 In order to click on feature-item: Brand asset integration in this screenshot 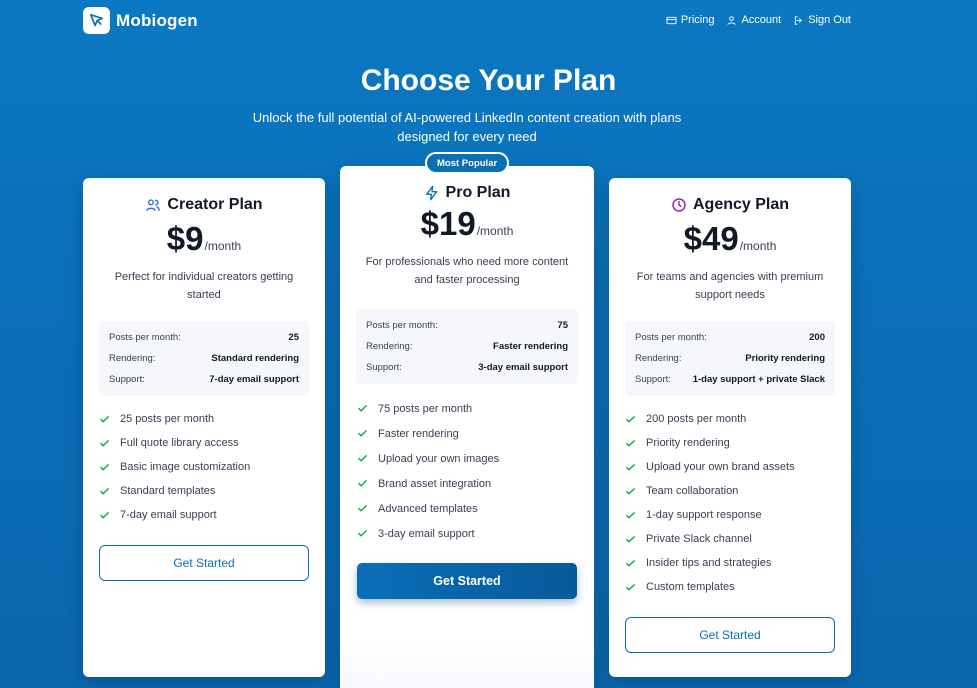, I will do `click(467, 483)`.